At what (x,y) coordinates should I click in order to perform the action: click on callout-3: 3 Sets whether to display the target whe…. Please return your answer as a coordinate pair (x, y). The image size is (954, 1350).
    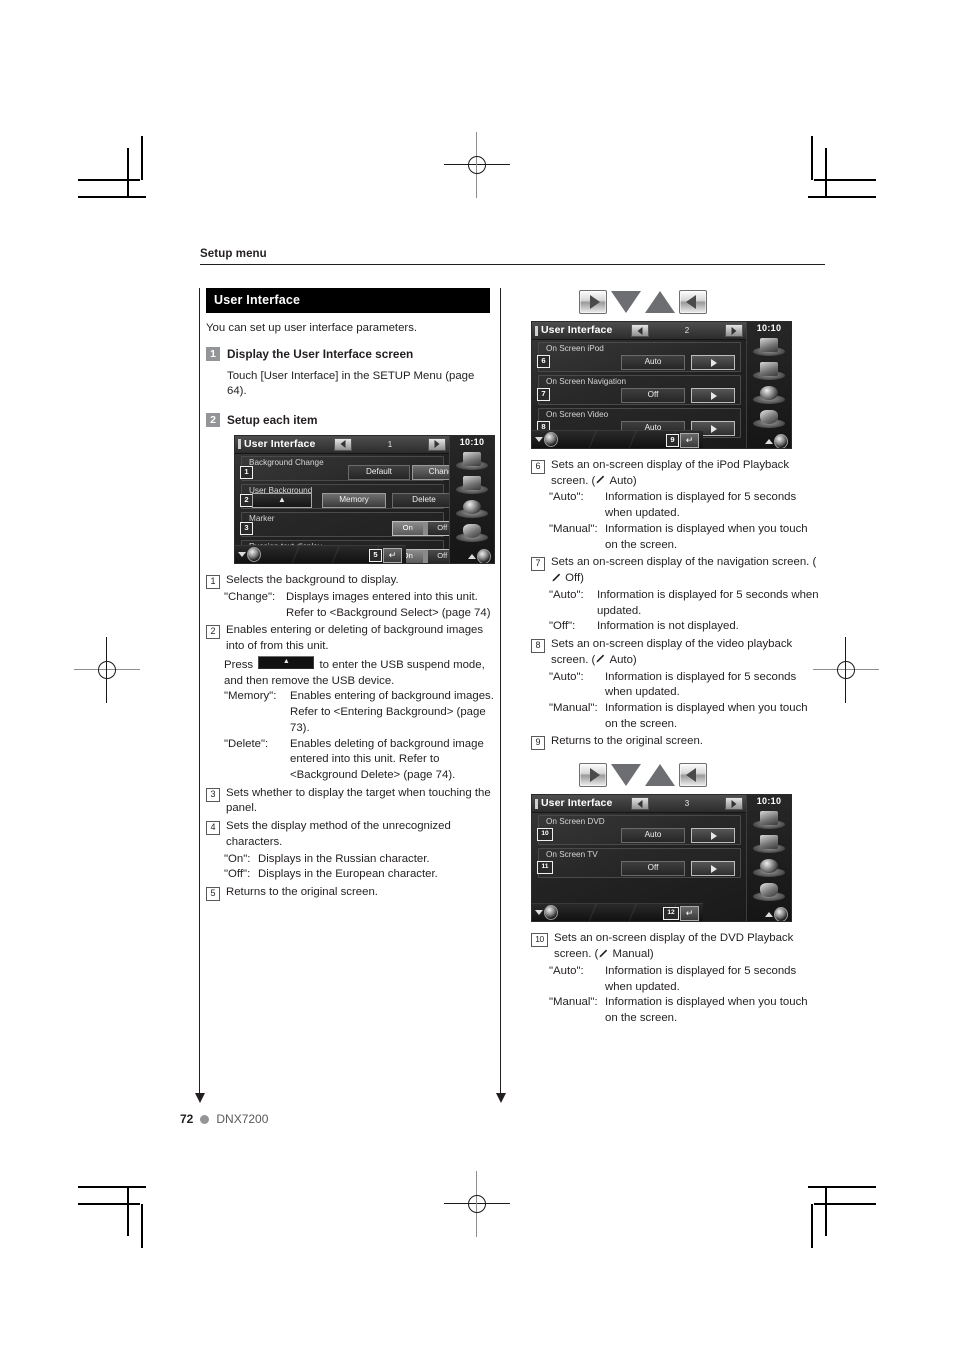
    Looking at the image, I should click on (351, 801).